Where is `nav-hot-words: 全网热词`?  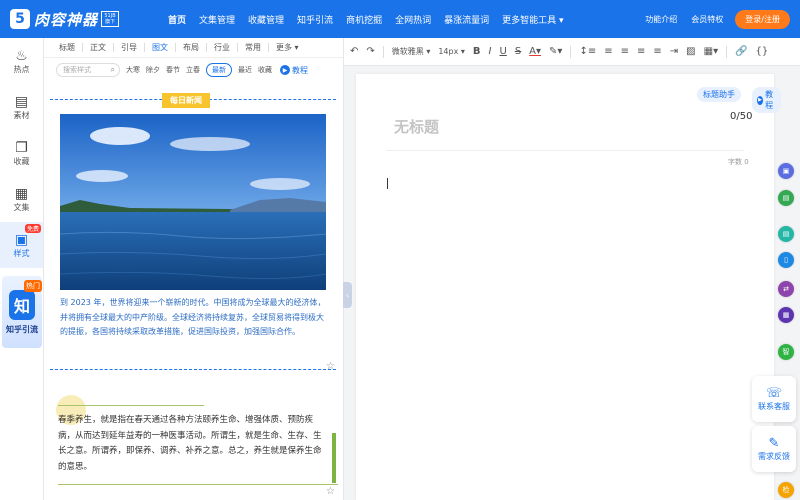 nav-hot-words: 全网热词 is located at coordinates (413, 19).